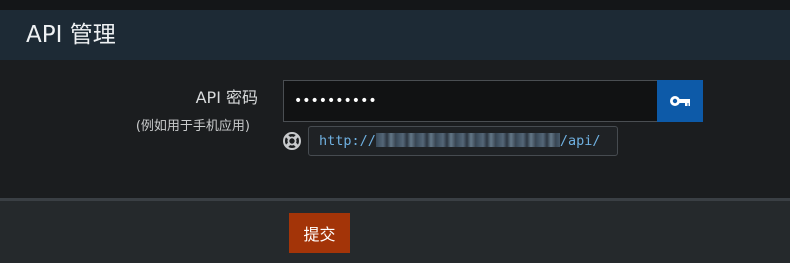  I want to click on lifebuoy-icon, so click(292, 141).